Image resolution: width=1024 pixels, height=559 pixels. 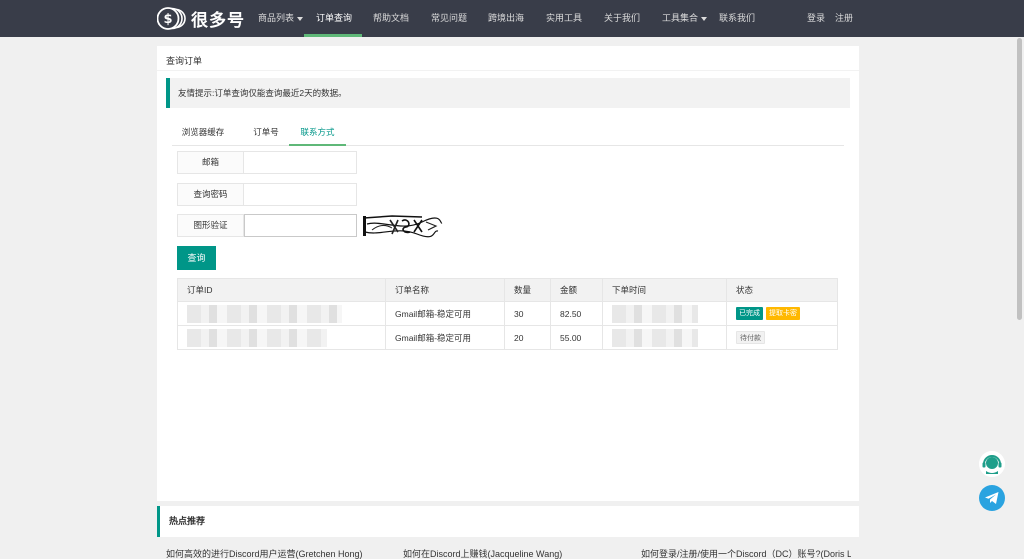 I want to click on nav-item-cross-border: 跨境出海, so click(x=506, y=18).